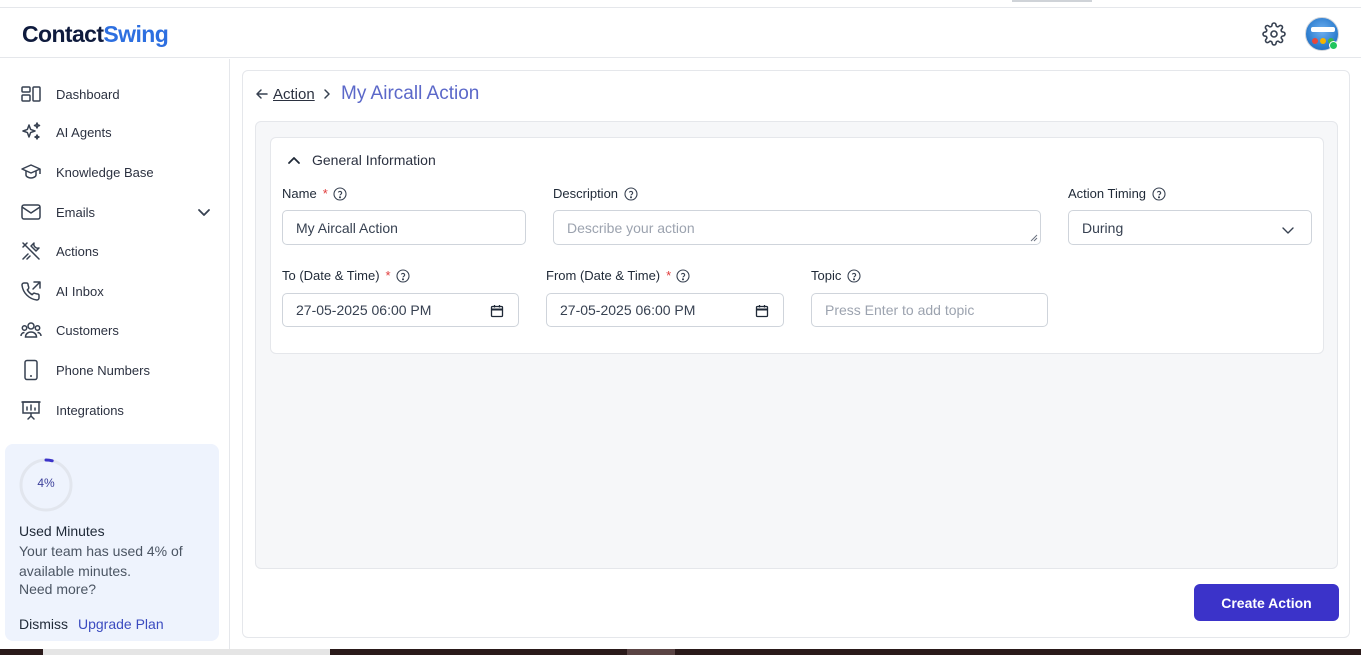  Describe the element at coordinates (115, 132) in the screenshot. I see `sidebar-item-ai-agents: AI Agents` at that location.